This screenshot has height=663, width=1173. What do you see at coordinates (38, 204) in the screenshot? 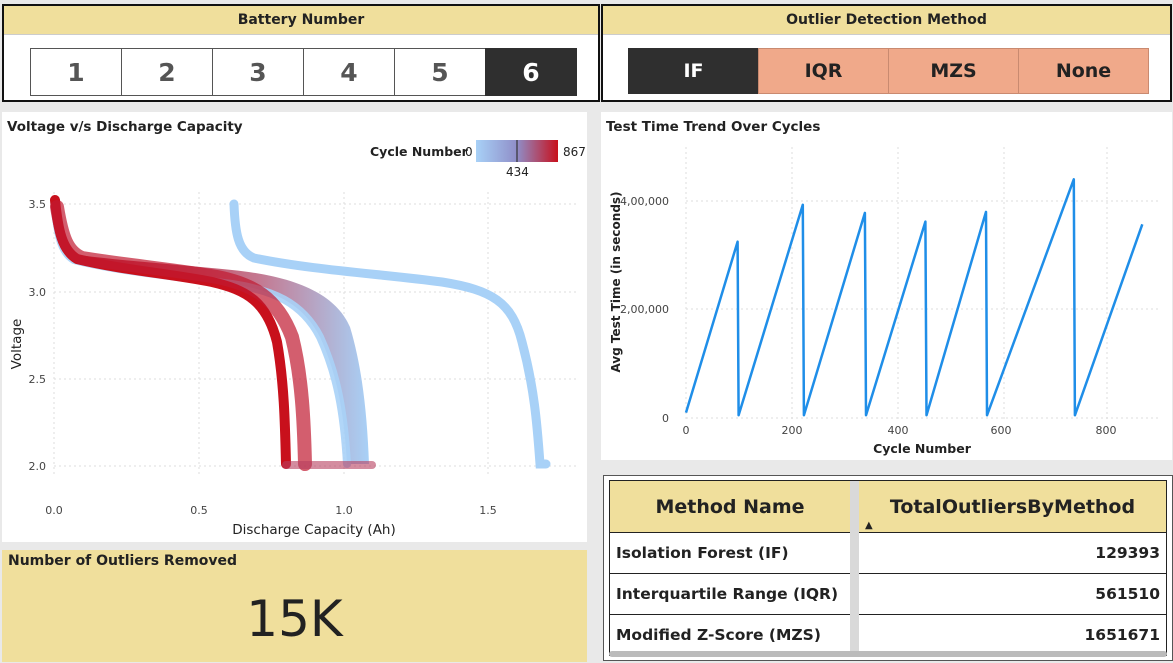
I see `y-tick-3.5: 3.5` at bounding box center [38, 204].